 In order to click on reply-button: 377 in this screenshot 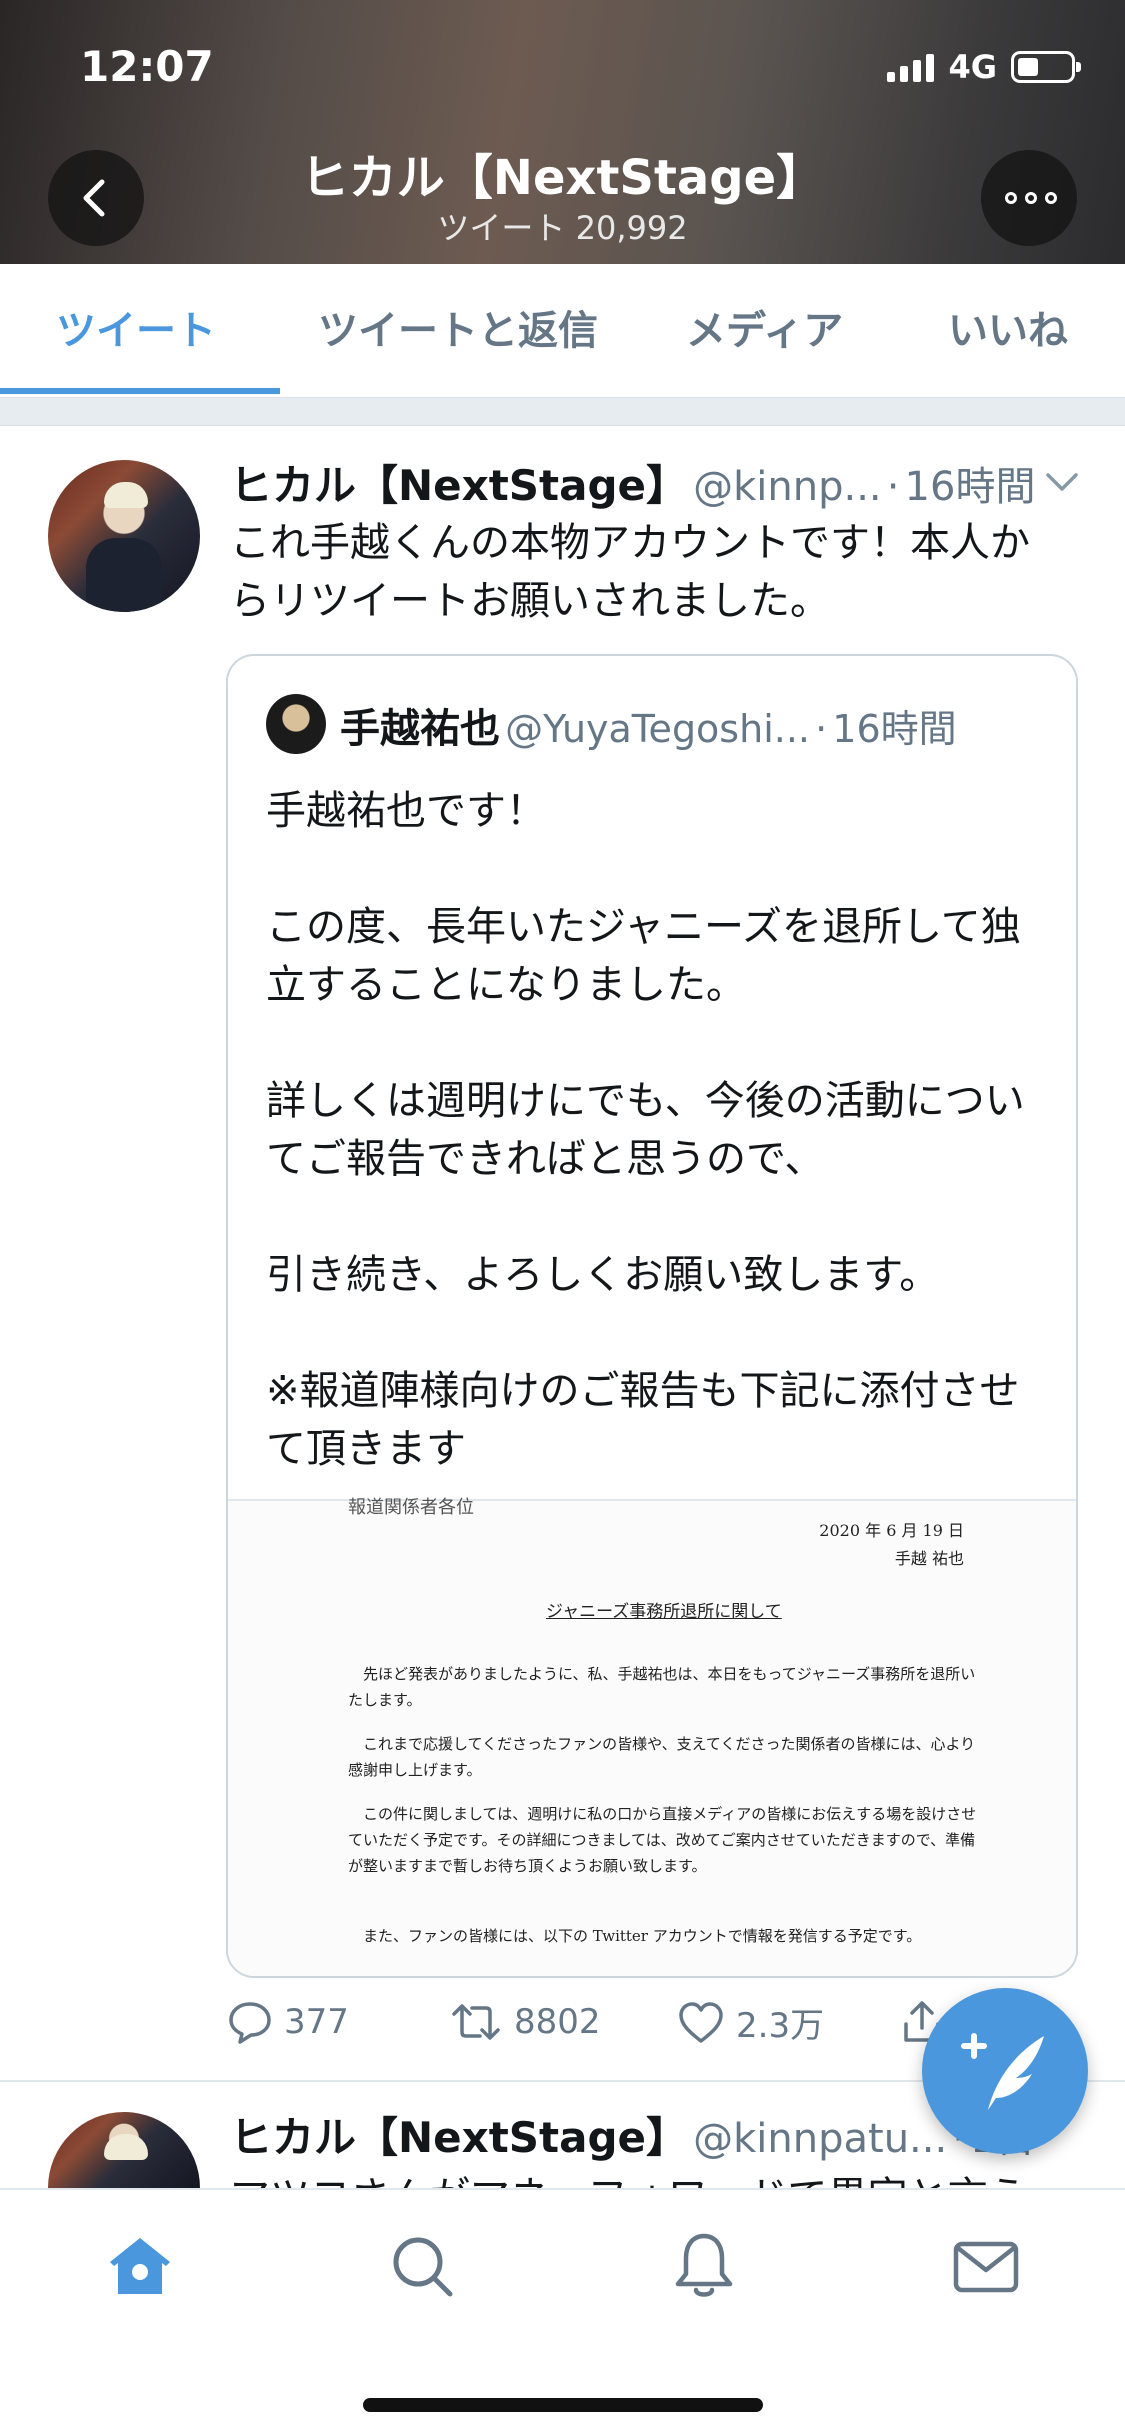, I will do `click(287, 2022)`.